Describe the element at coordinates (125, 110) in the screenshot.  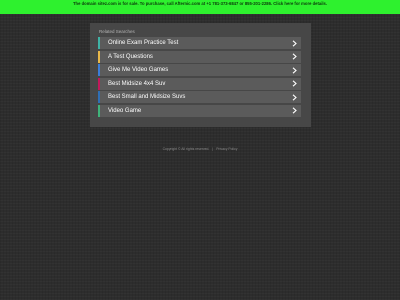
I see `related-search-label: Video Game` at that location.